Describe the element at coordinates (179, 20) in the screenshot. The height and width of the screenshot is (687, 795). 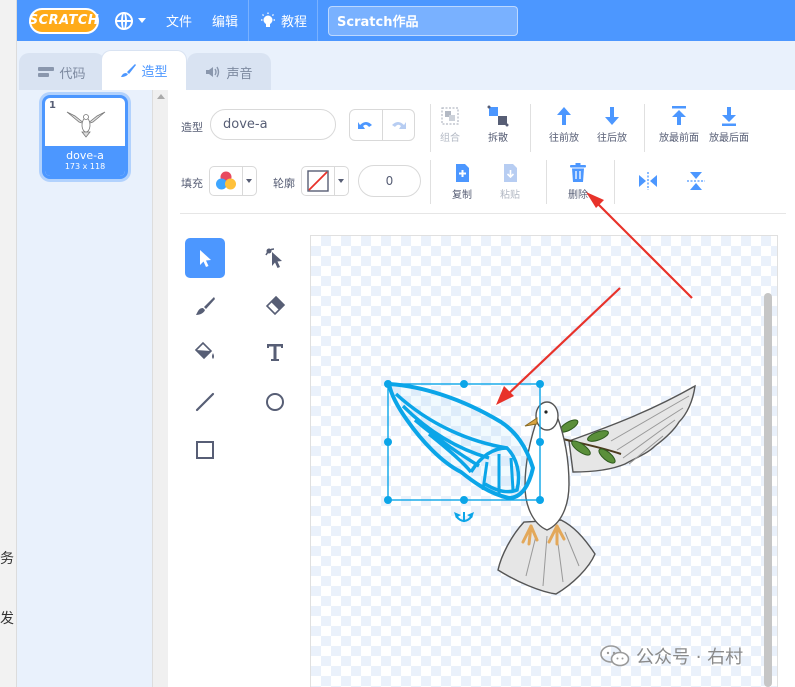
I see `file-menu: 文件` at that location.